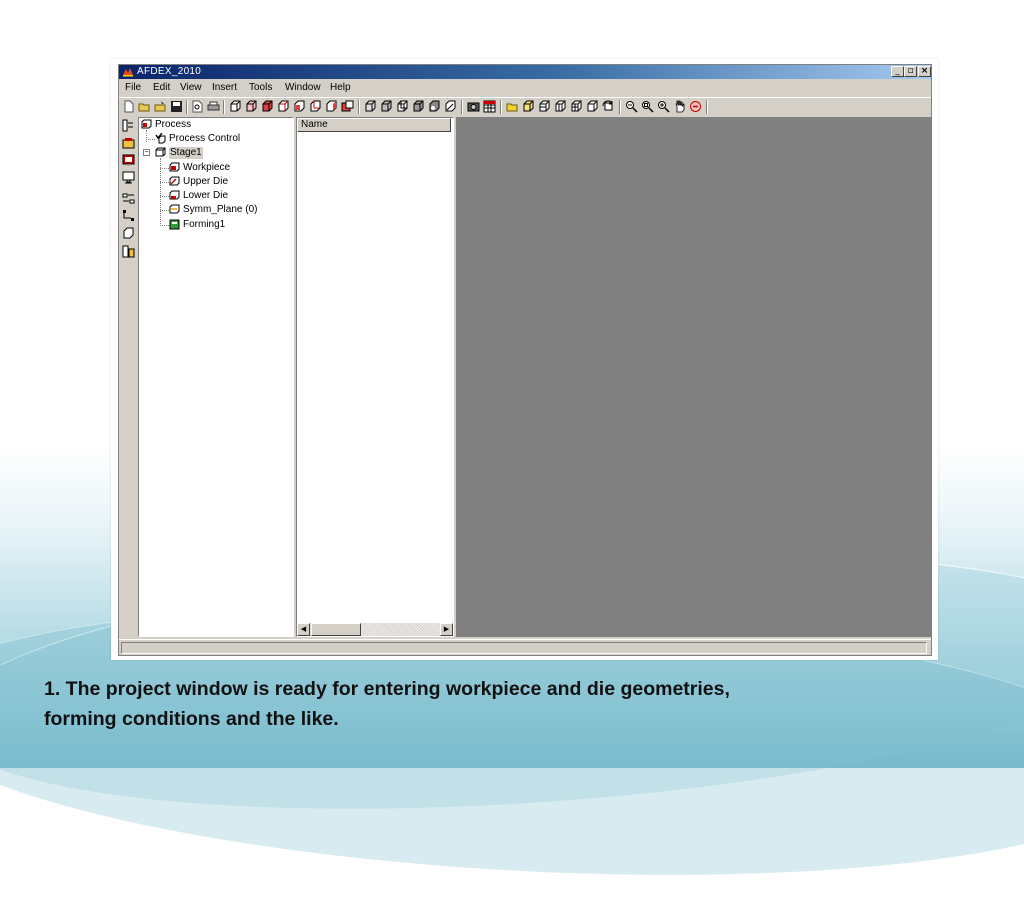 This screenshot has width=1024, height=904. What do you see at coordinates (160, 138) in the screenshot?
I see `process-control-icon` at bounding box center [160, 138].